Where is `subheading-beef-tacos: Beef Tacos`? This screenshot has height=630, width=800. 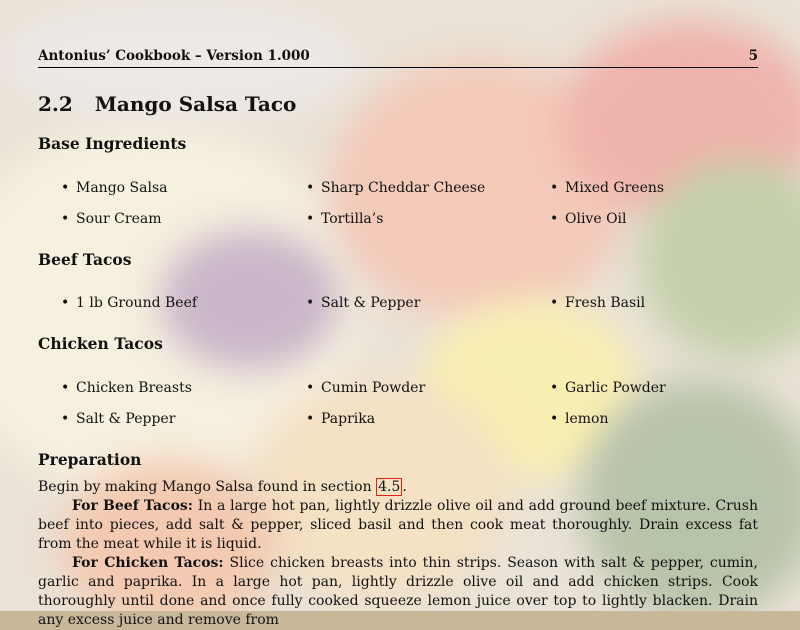
subheading-beef-tacos: Beef Tacos is located at coordinates (85, 259).